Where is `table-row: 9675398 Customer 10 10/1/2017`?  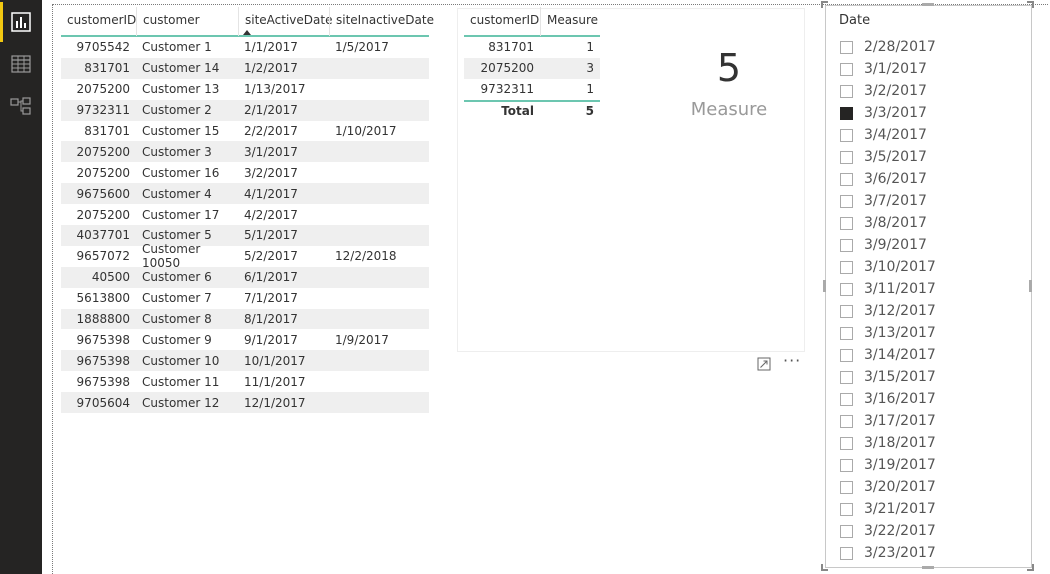
table-row: 9675398 Customer 10 10/1/2017 is located at coordinates (245, 361).